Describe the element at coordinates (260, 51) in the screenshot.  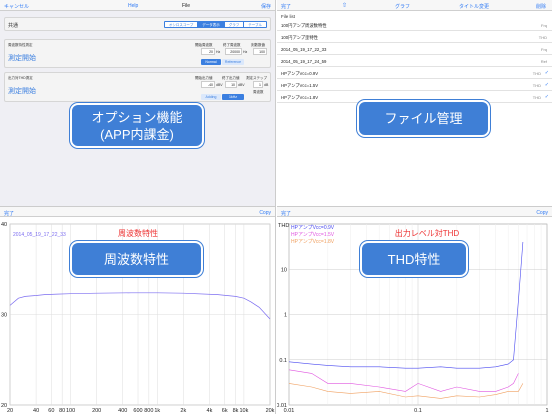
I see `step-count-field: 100` at that location.